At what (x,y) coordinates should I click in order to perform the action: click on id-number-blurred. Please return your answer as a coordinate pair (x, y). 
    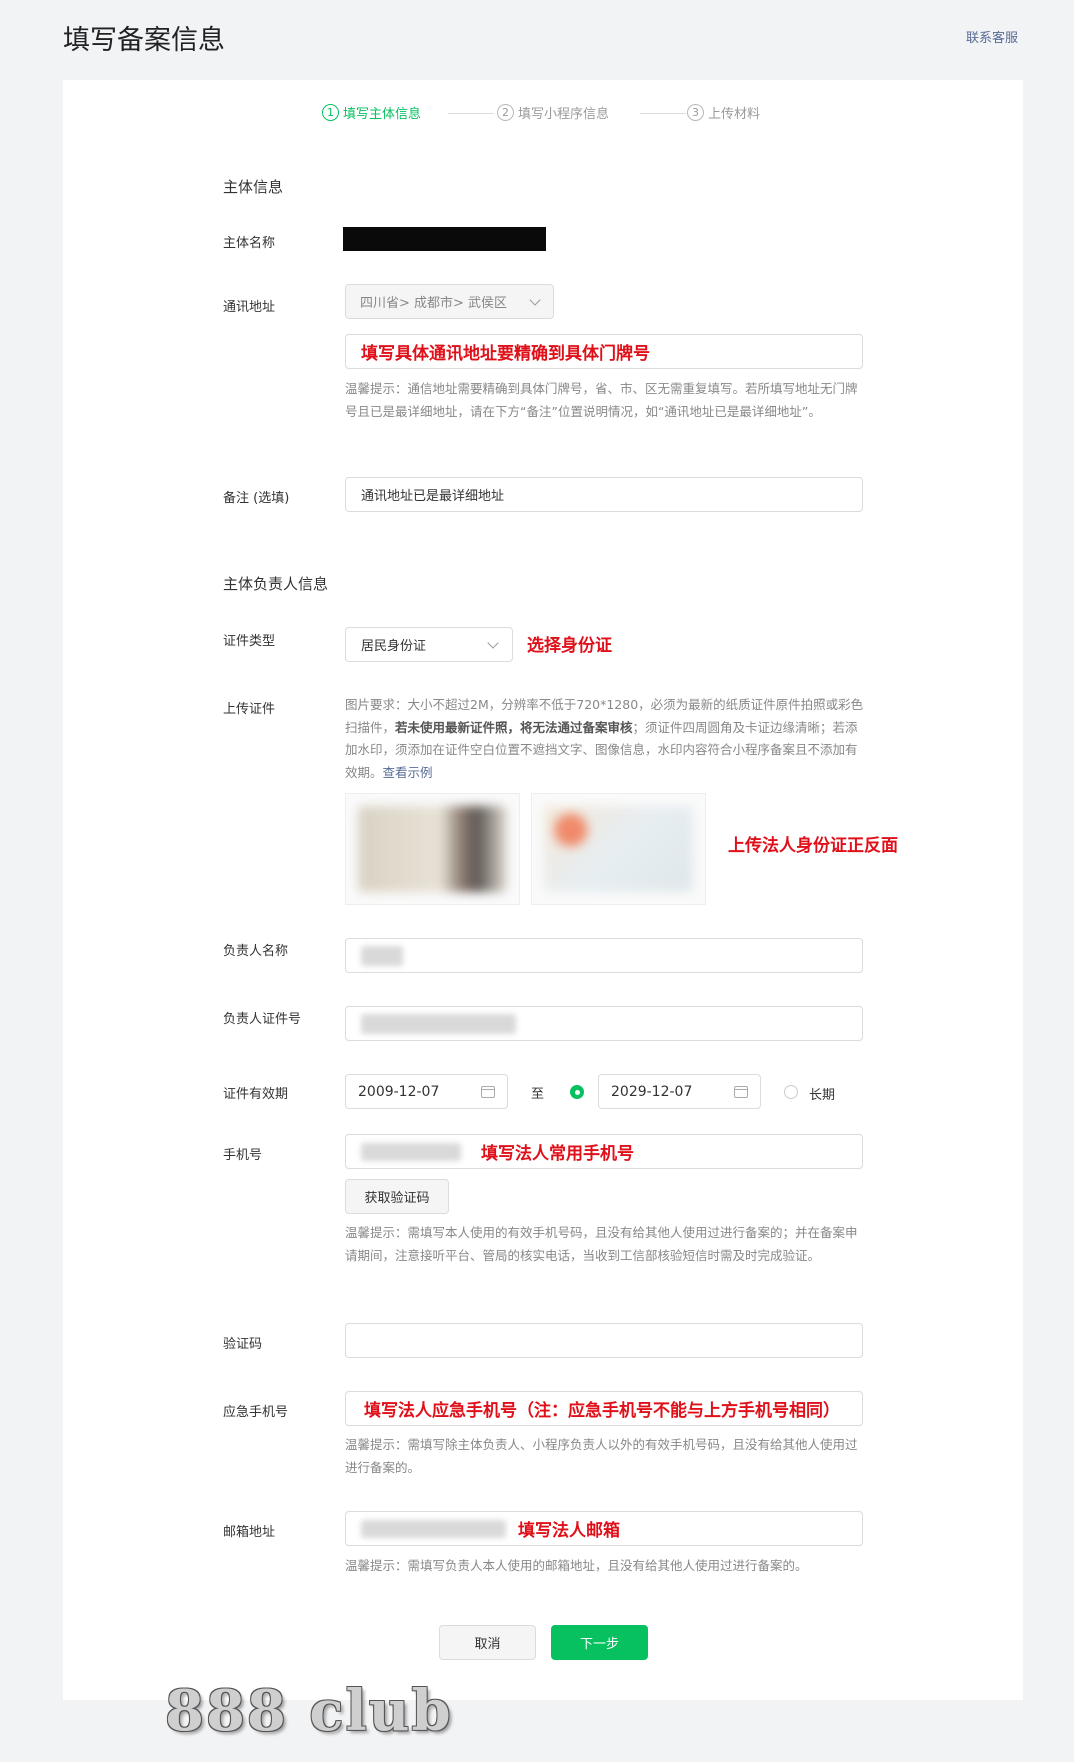
    Looking at the image, I should click on (438, 1023).